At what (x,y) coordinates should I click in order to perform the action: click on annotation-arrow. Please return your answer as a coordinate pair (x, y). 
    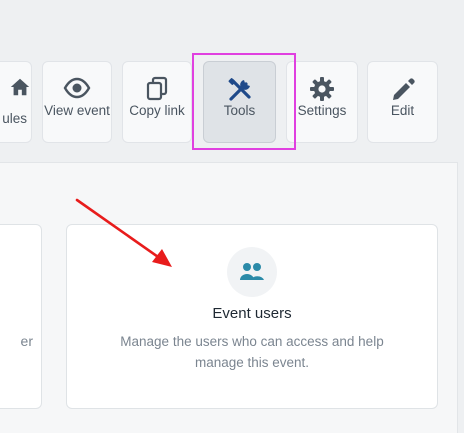
    Looking at the image, I should click on (123, 232).